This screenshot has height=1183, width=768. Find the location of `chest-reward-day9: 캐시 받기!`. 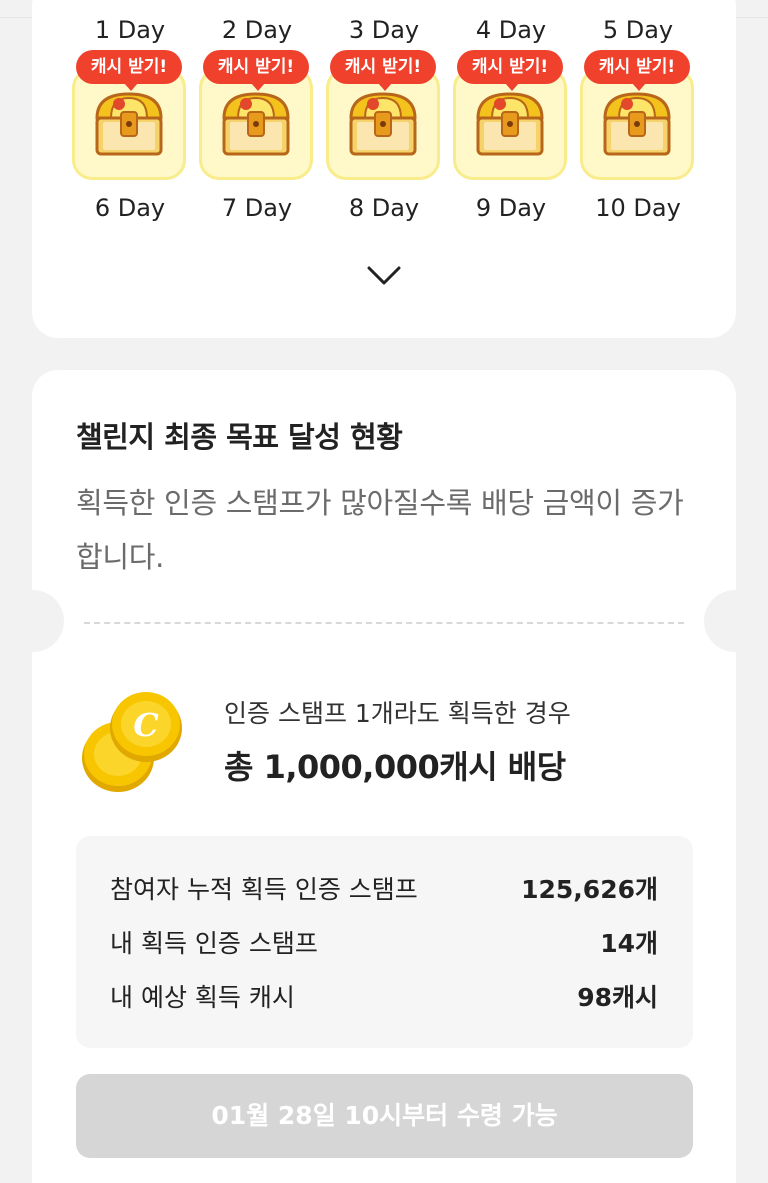

chest-reward-day9: 캐시 받기! is located at coordinates (510, 115).